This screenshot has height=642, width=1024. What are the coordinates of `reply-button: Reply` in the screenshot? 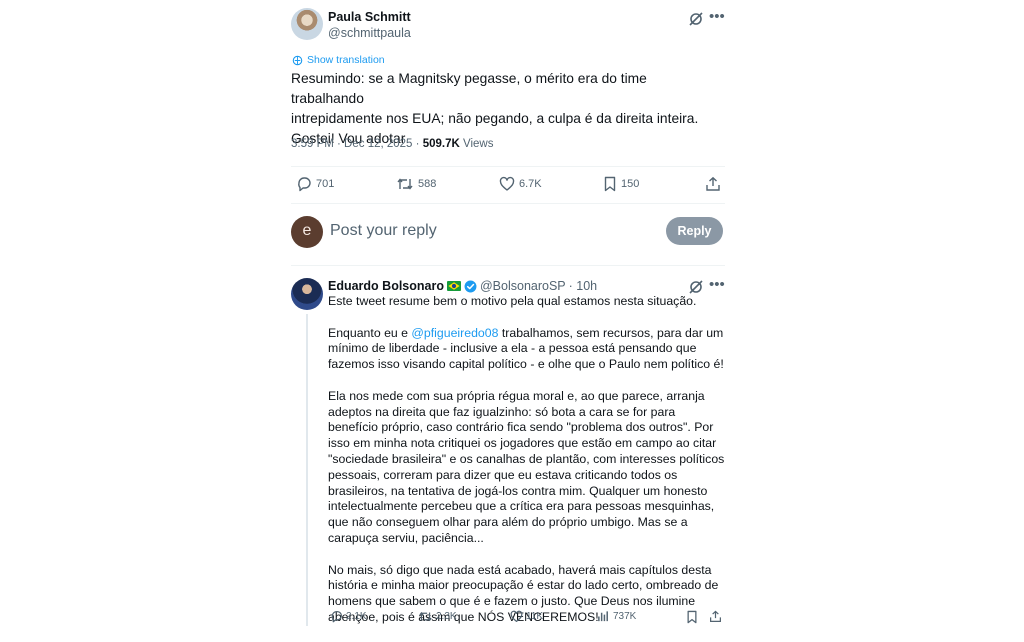 It's located at (694, 231).